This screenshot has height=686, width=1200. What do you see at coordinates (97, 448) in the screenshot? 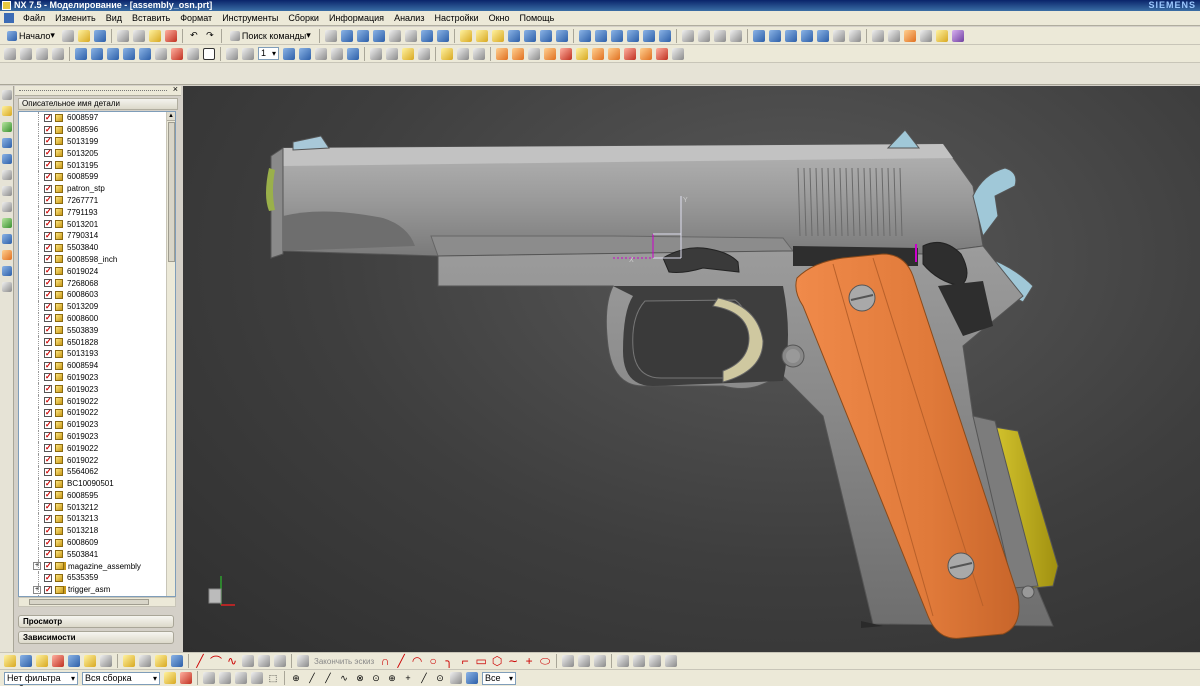
I see `tree-row-part: ✓ 6019022` at bounding box center [97, 448].